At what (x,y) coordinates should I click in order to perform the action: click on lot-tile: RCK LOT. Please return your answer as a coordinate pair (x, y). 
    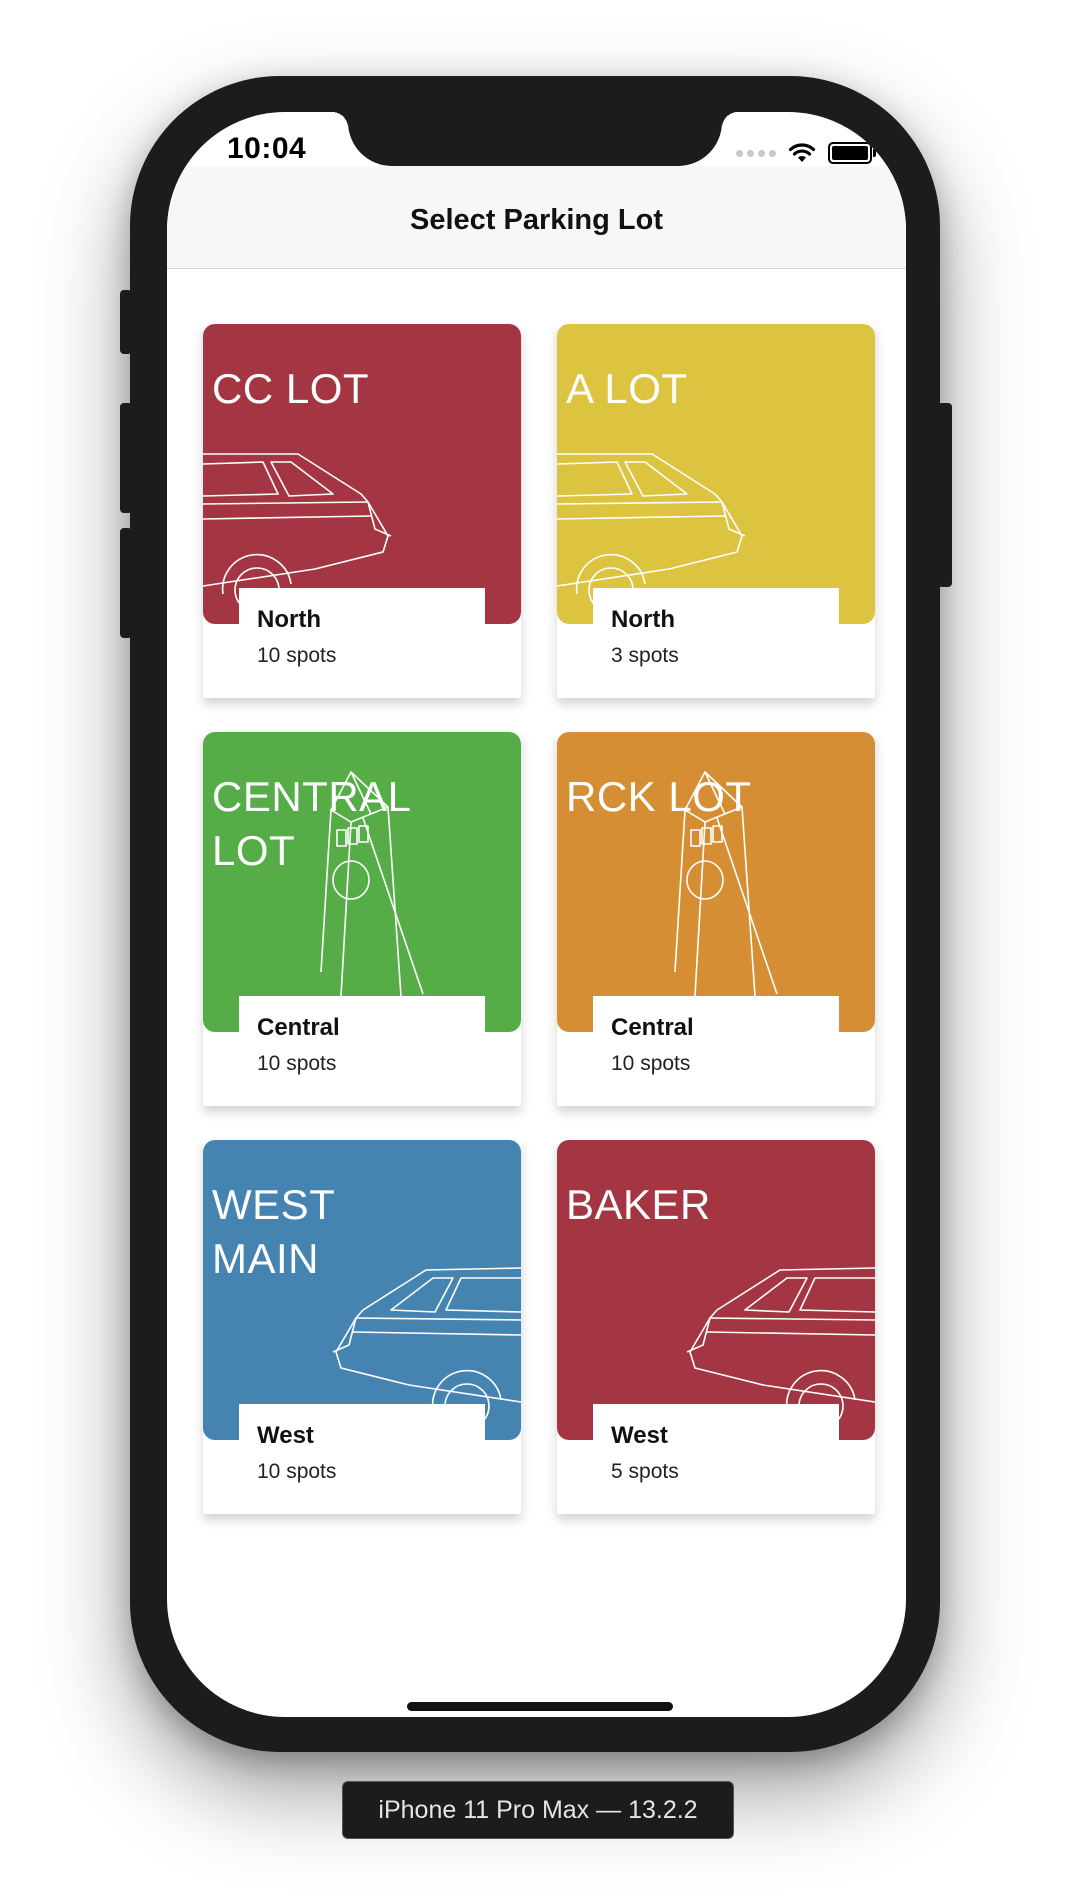
    Looking at the image, I should click on (716, 882).